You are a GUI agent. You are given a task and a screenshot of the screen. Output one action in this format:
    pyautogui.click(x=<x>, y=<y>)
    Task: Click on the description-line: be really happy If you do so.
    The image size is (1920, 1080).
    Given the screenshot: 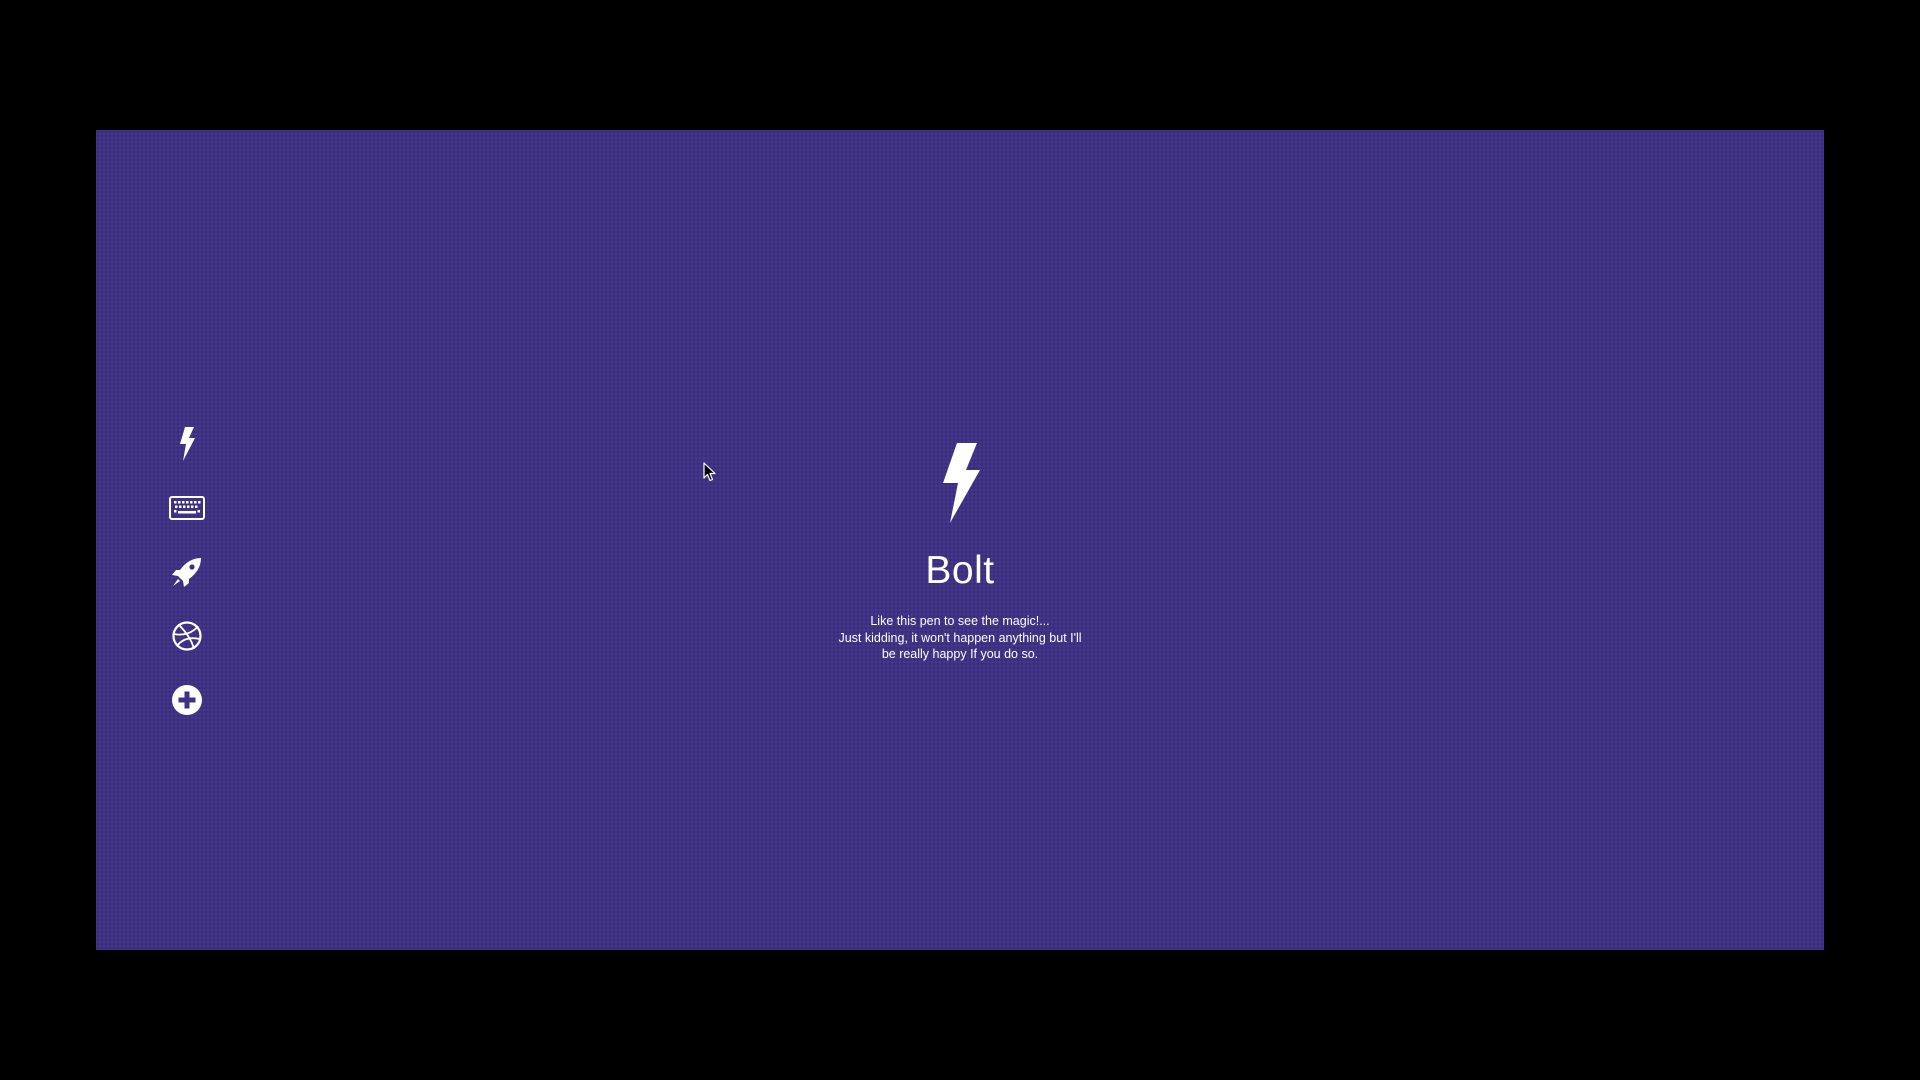 What is the action you would take?
    pyautogui.click(x=960, y=654)
    